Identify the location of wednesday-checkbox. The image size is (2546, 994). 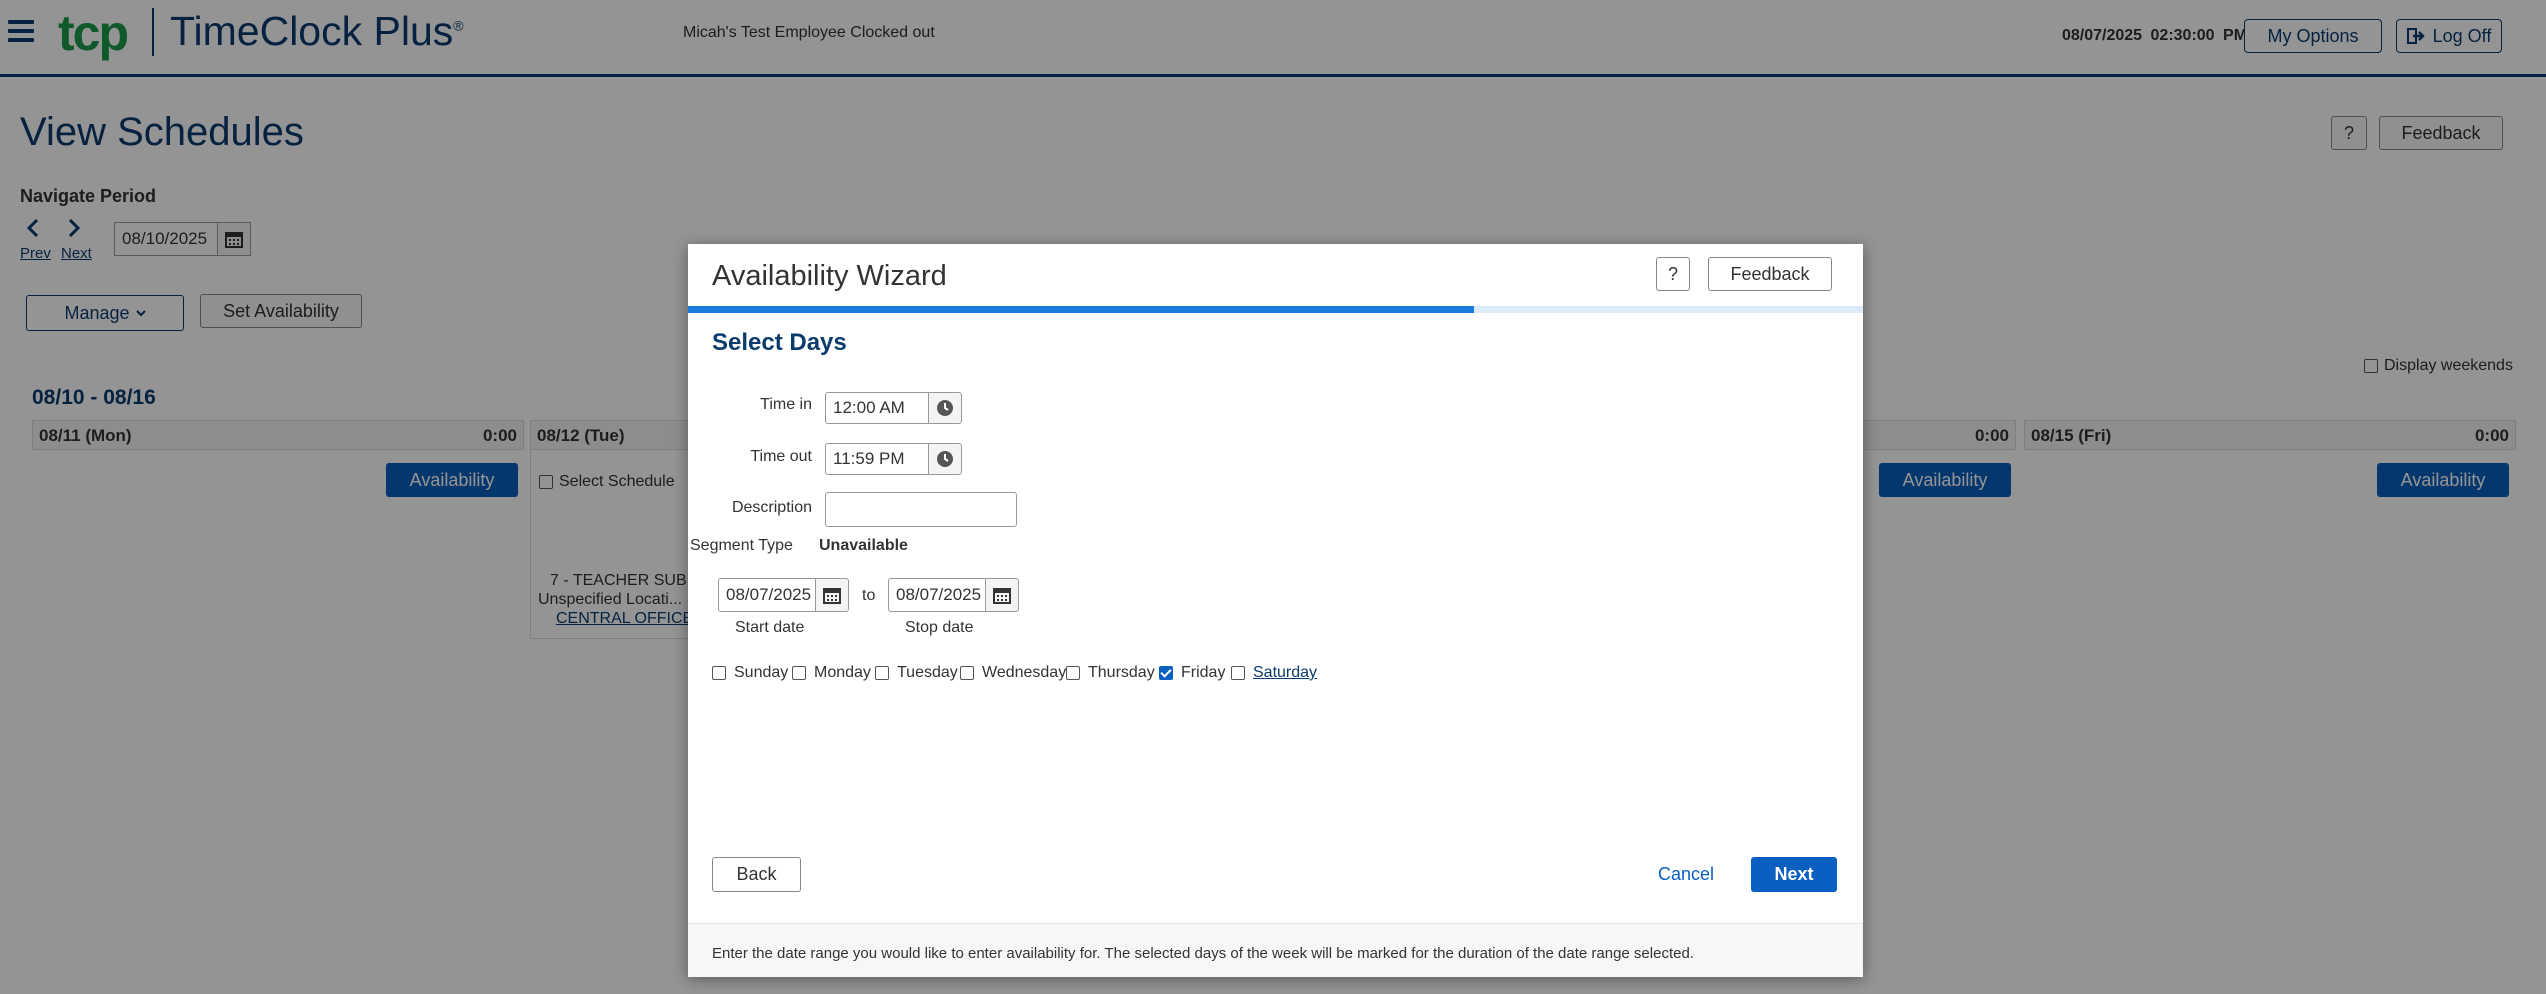
(967, 673).